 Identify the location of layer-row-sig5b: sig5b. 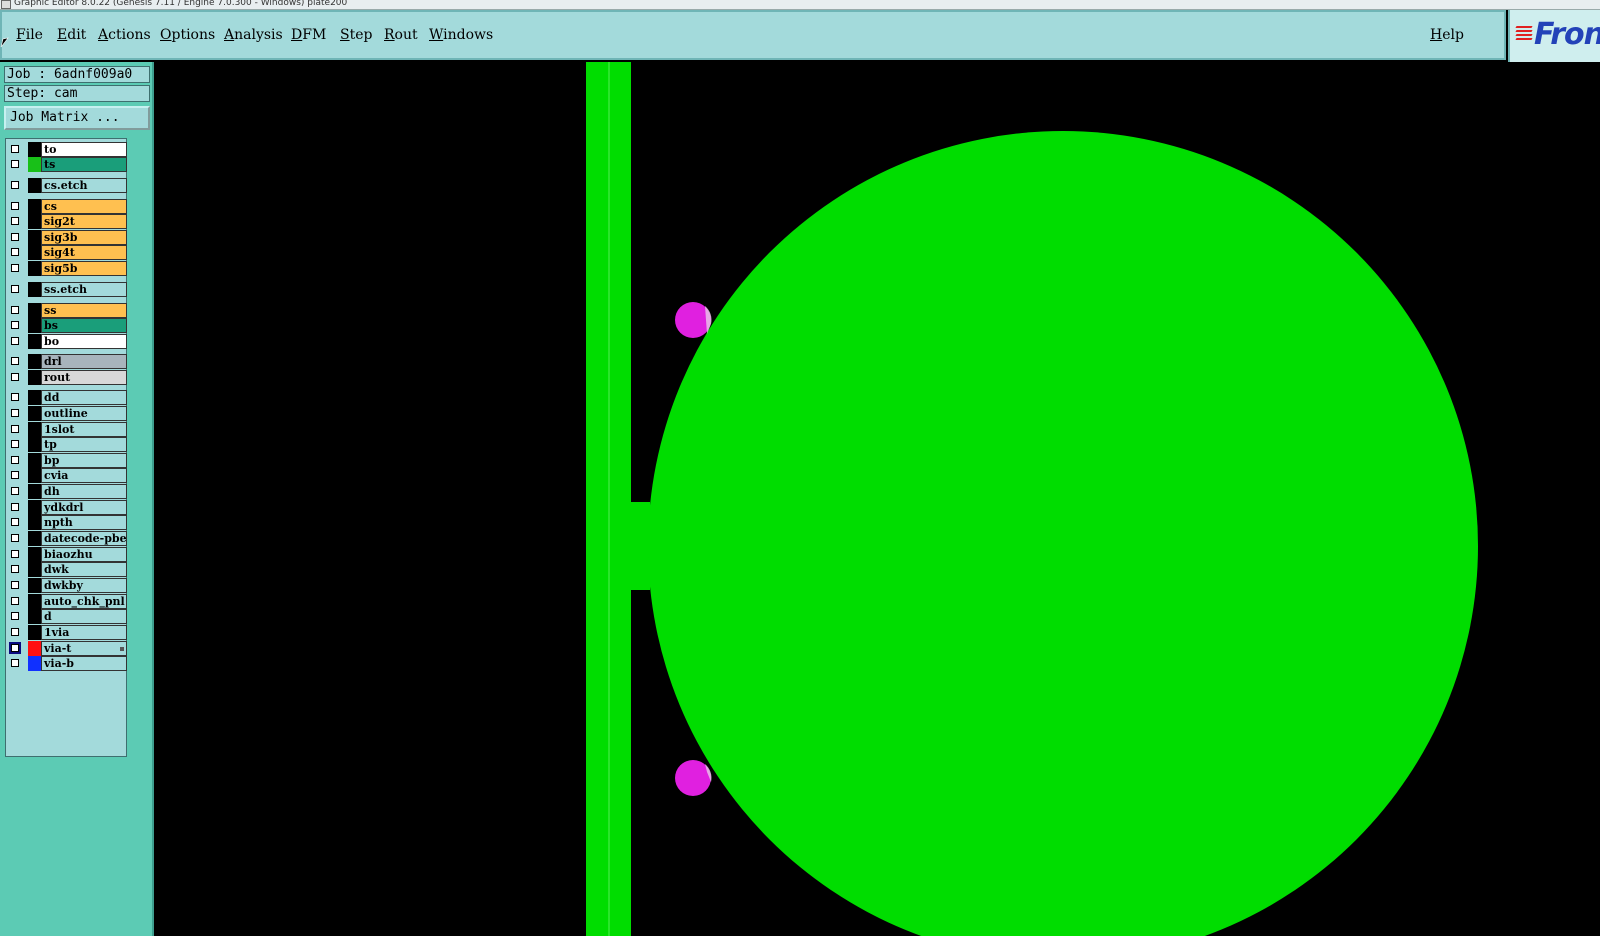
(66, 269).